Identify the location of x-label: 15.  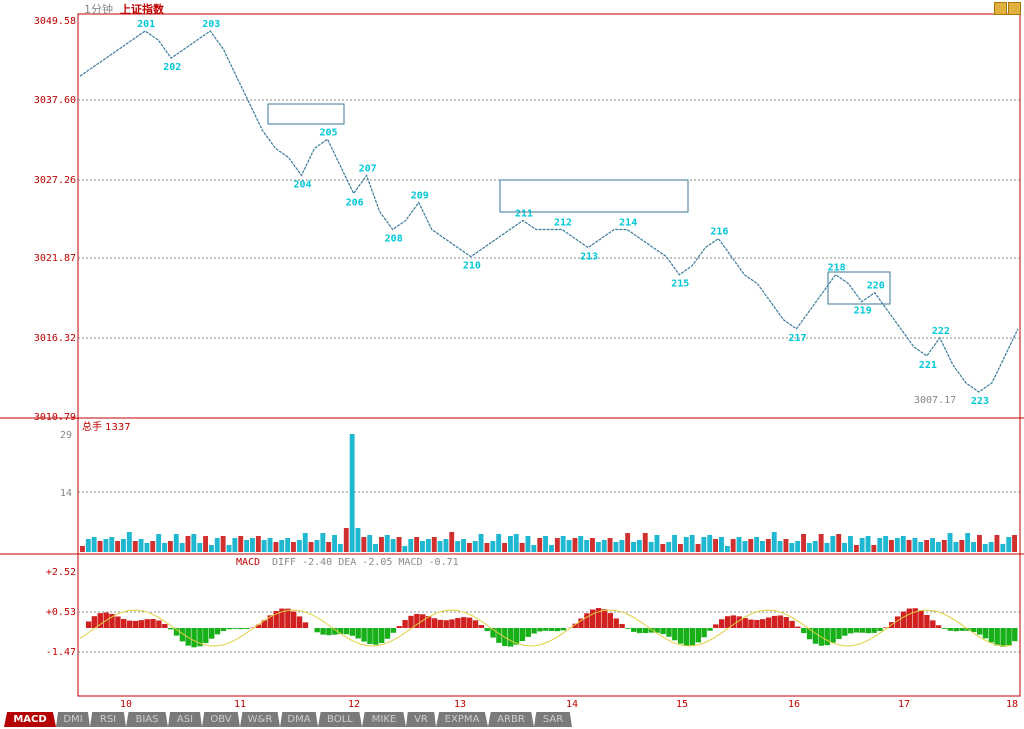
(682, 704).